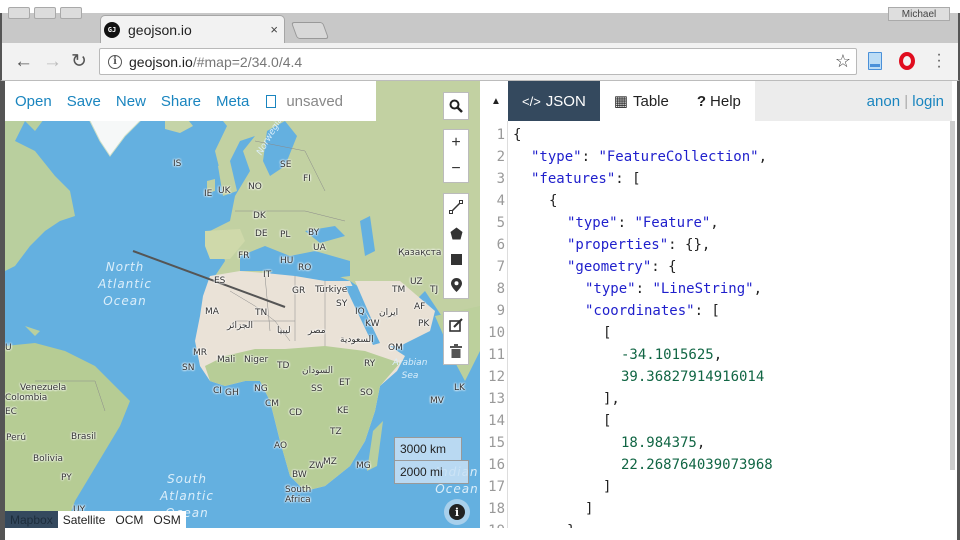 This screenshot has height=540, width=960. Describe the element at coordinates (31, 519) in the screenshot. I see `layer-mapbox: Mapbox` at that location.